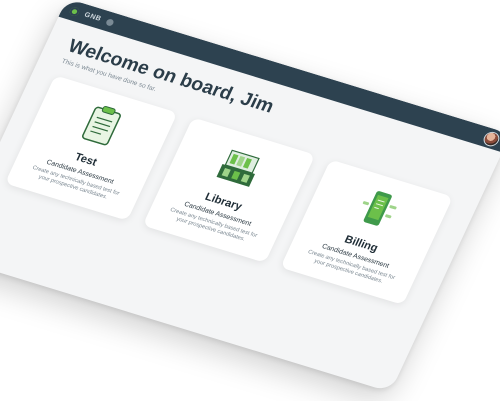 The width and height of the screenshot is (500, 401). Describe the element at coordinates (110, 22) in the screenshot. I see `status-dot-icon` at that location.